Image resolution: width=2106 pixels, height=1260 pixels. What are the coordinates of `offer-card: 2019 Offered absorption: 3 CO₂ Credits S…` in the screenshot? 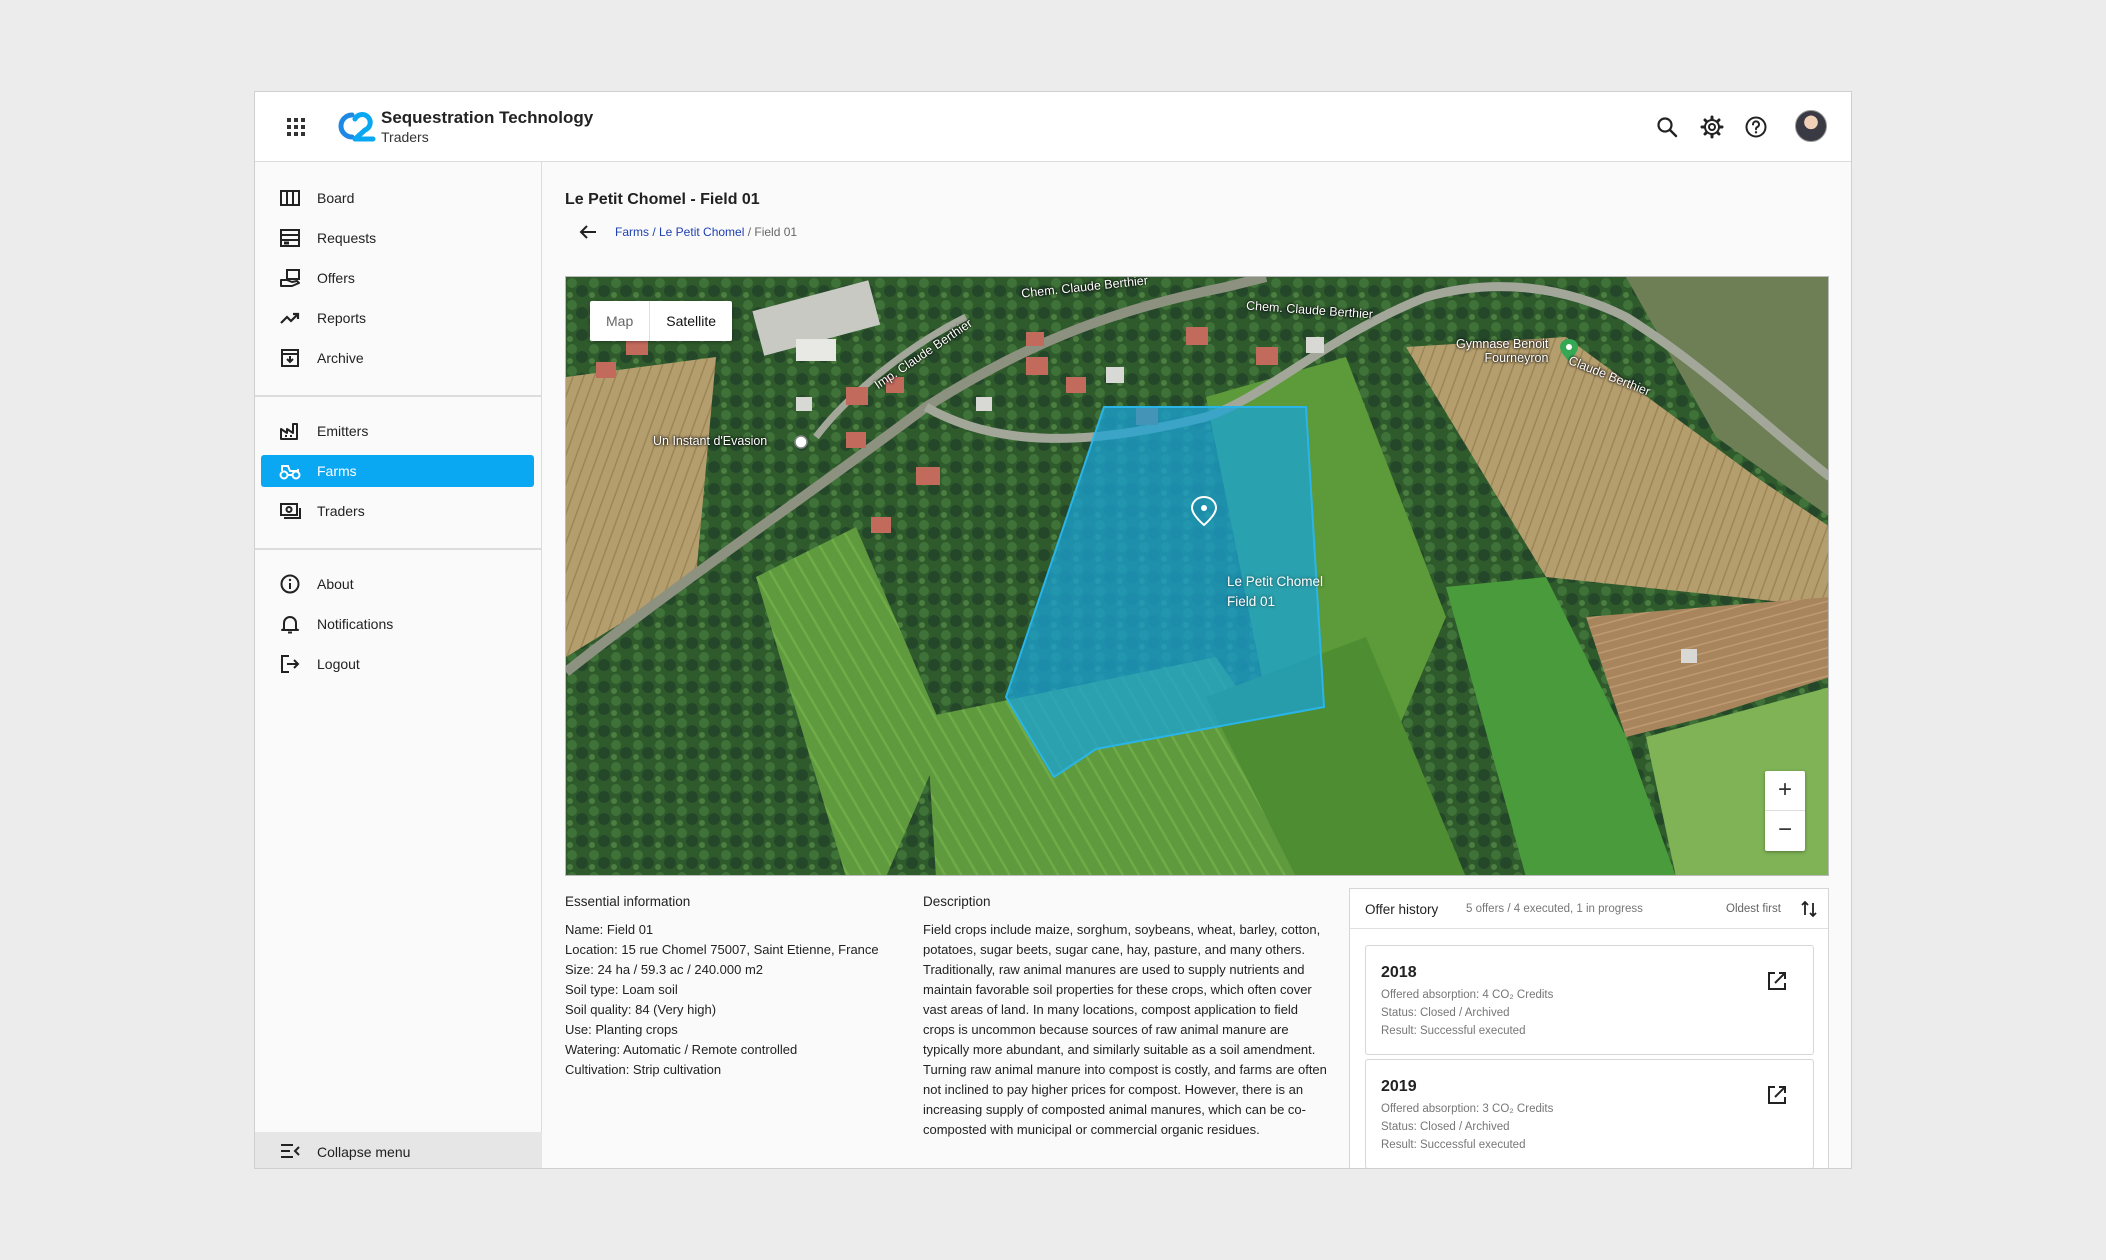 It's located at (1589, 1113).